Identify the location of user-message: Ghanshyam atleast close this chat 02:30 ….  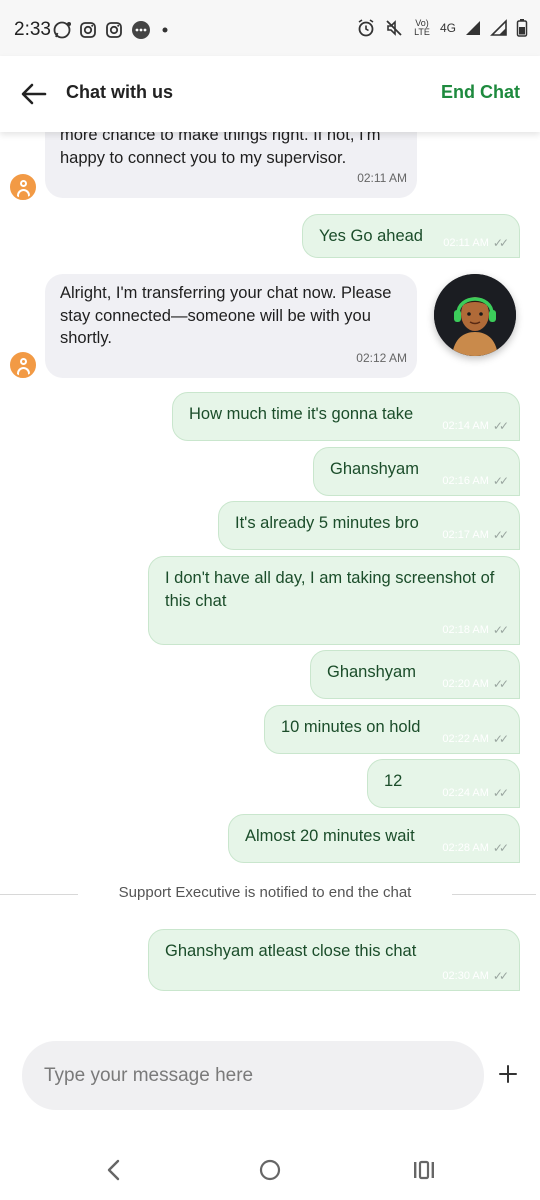
(334, 960).